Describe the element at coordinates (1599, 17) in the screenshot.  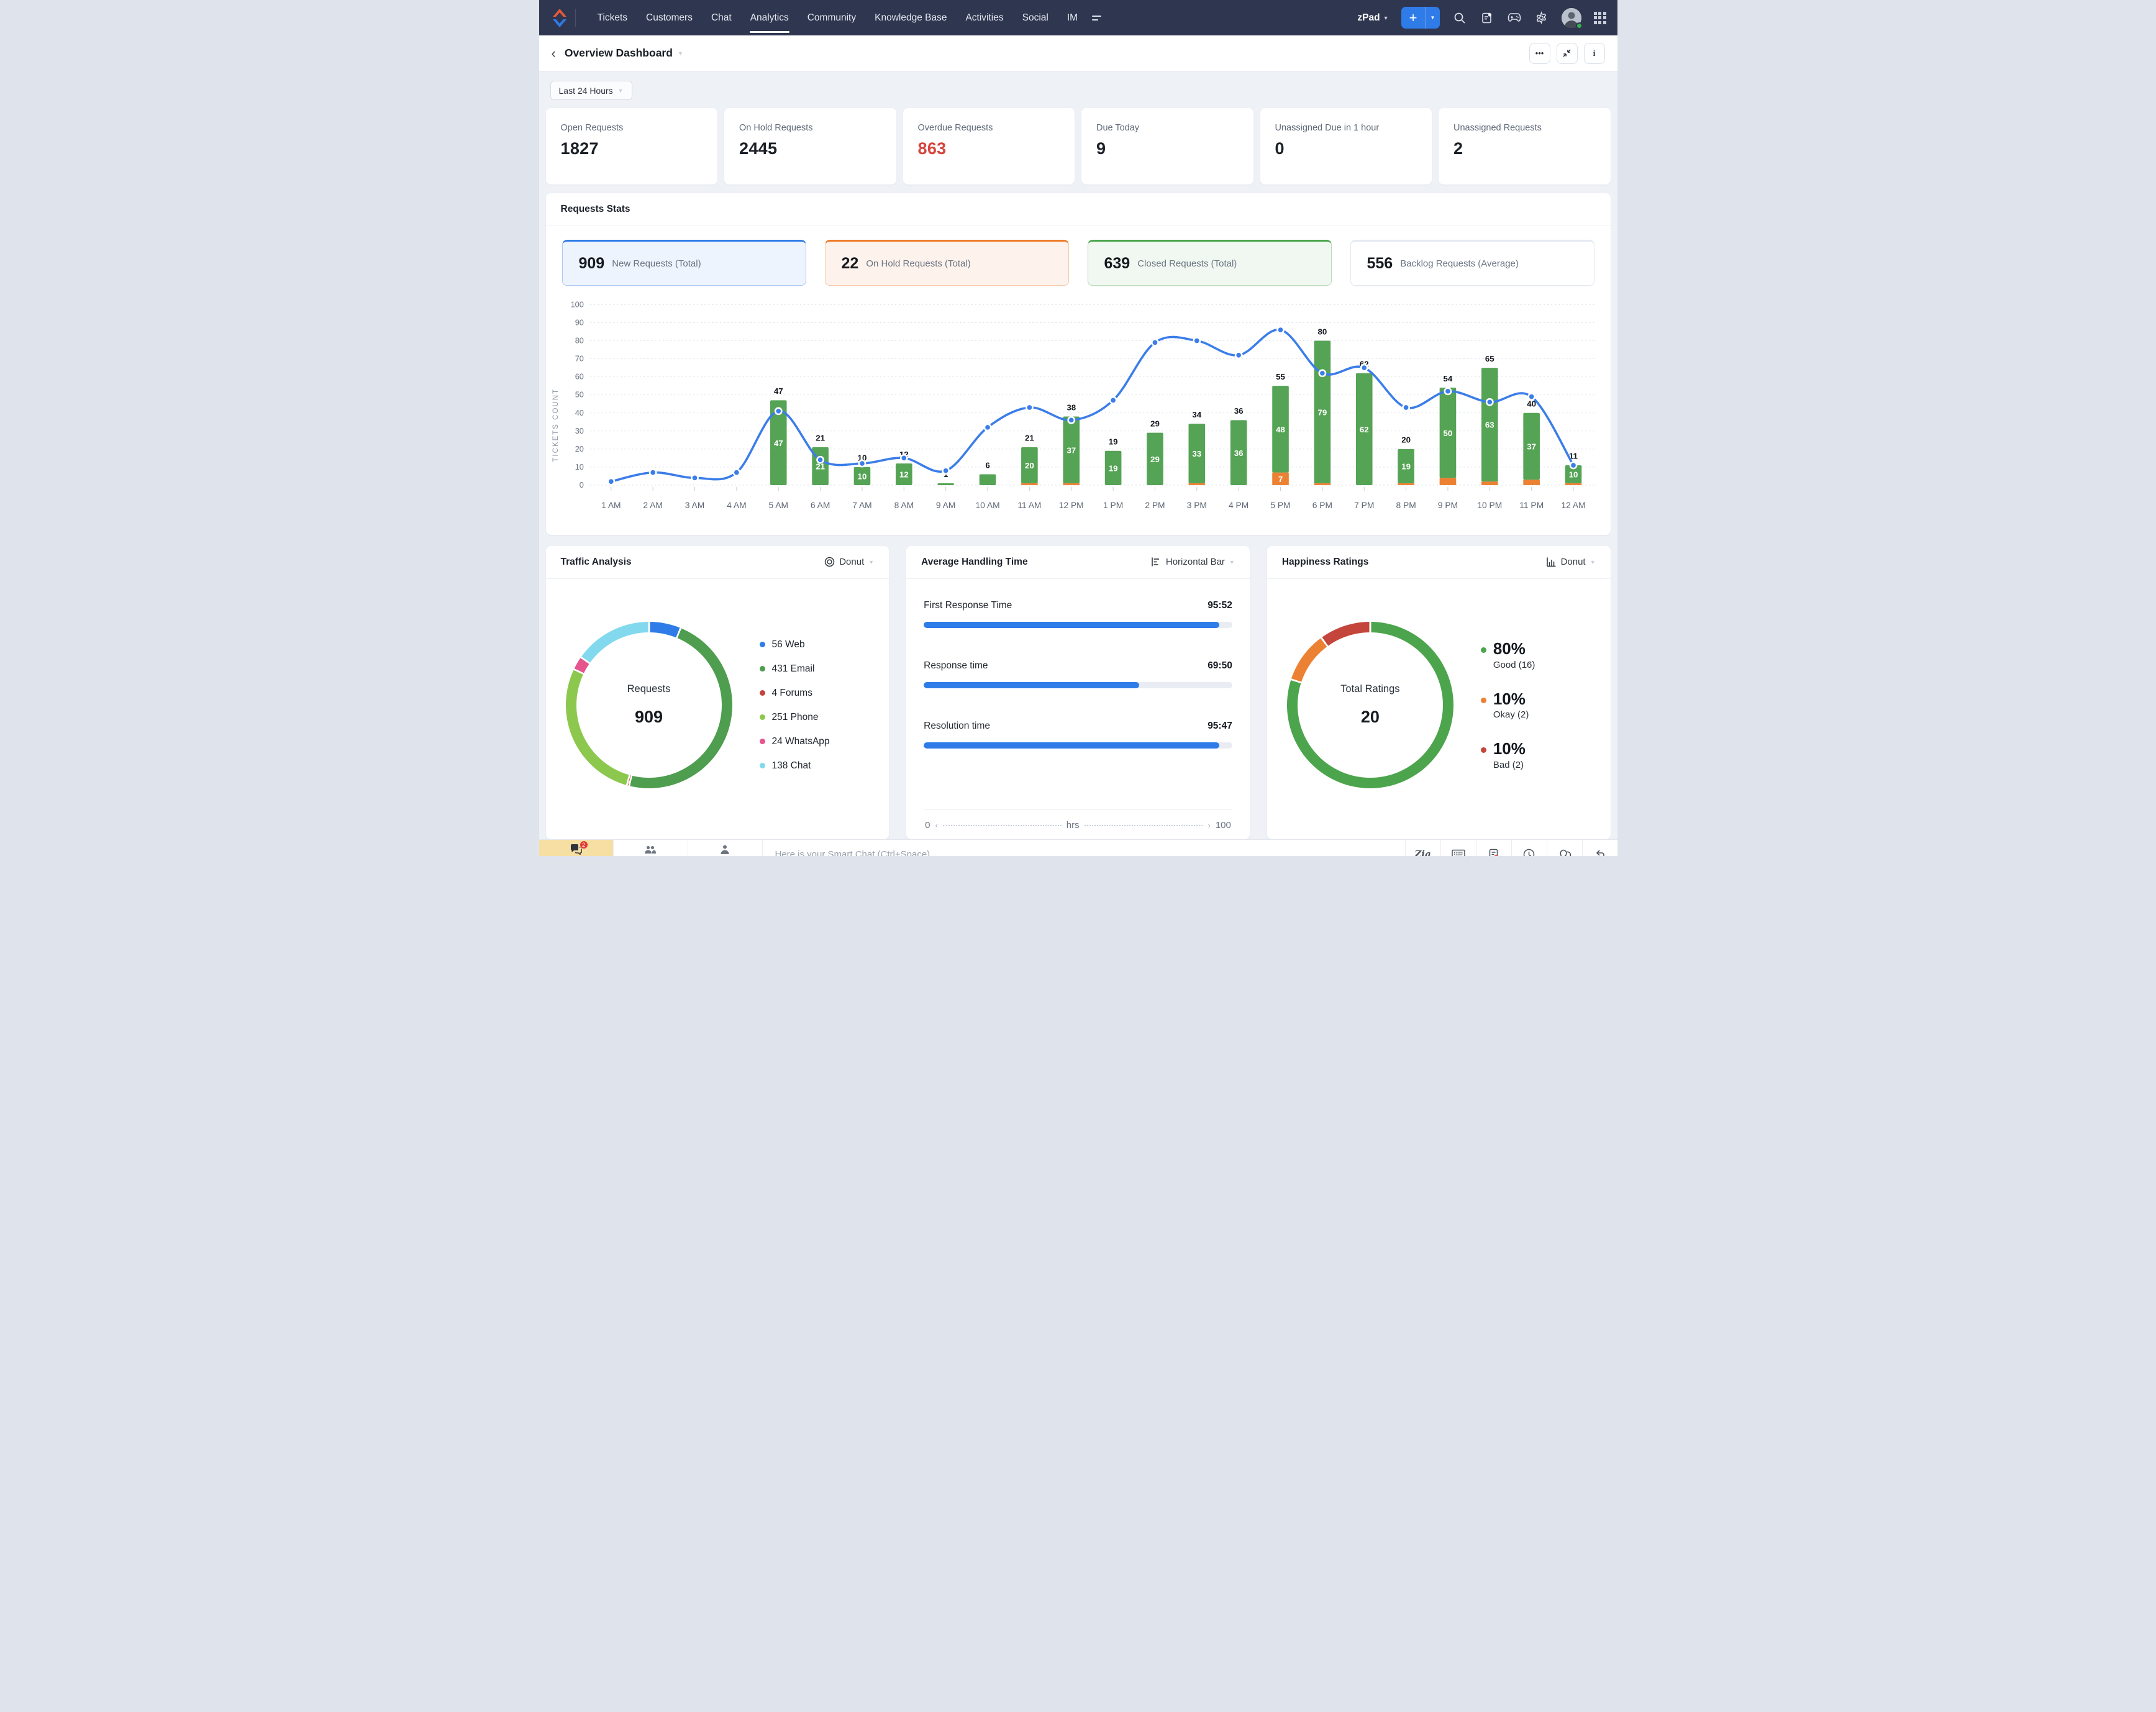
I see `apps-grid-icon` at that location.